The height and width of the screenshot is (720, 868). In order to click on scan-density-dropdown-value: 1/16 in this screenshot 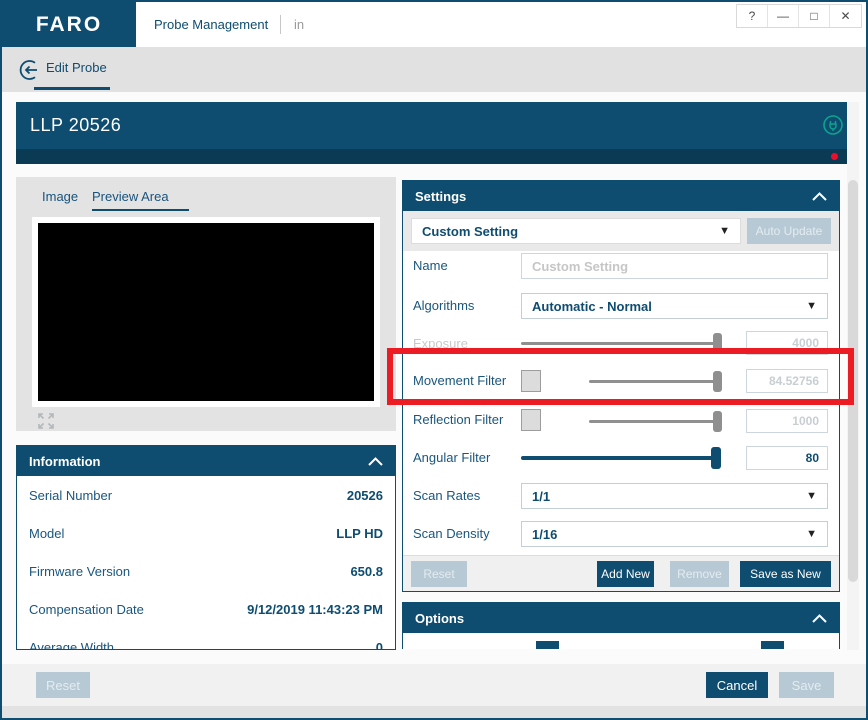, I will do `click(545, 534)`.